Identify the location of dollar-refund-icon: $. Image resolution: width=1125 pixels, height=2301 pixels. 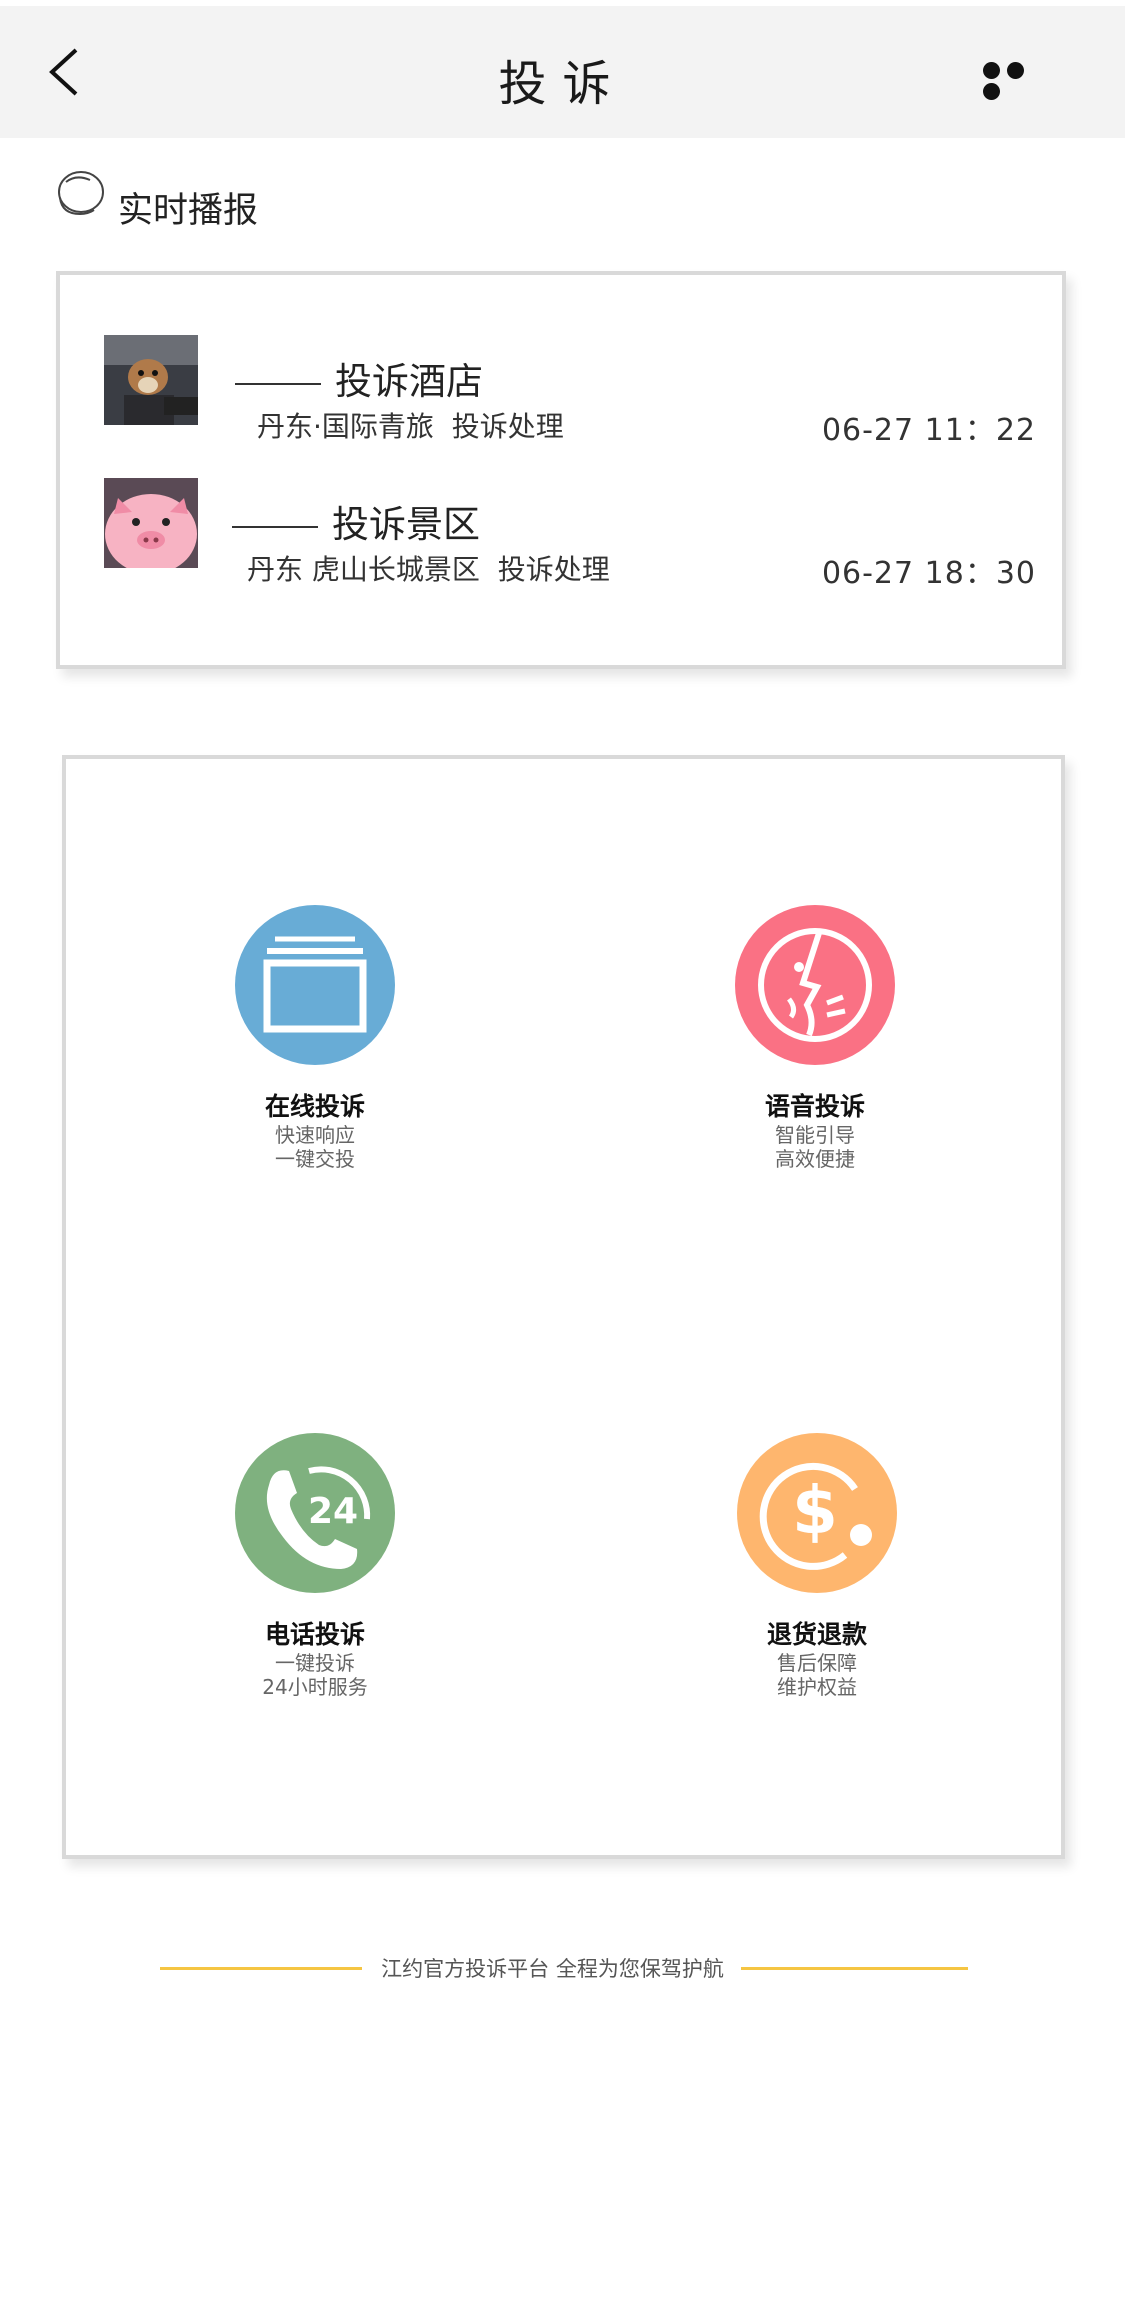
(817, 1513).